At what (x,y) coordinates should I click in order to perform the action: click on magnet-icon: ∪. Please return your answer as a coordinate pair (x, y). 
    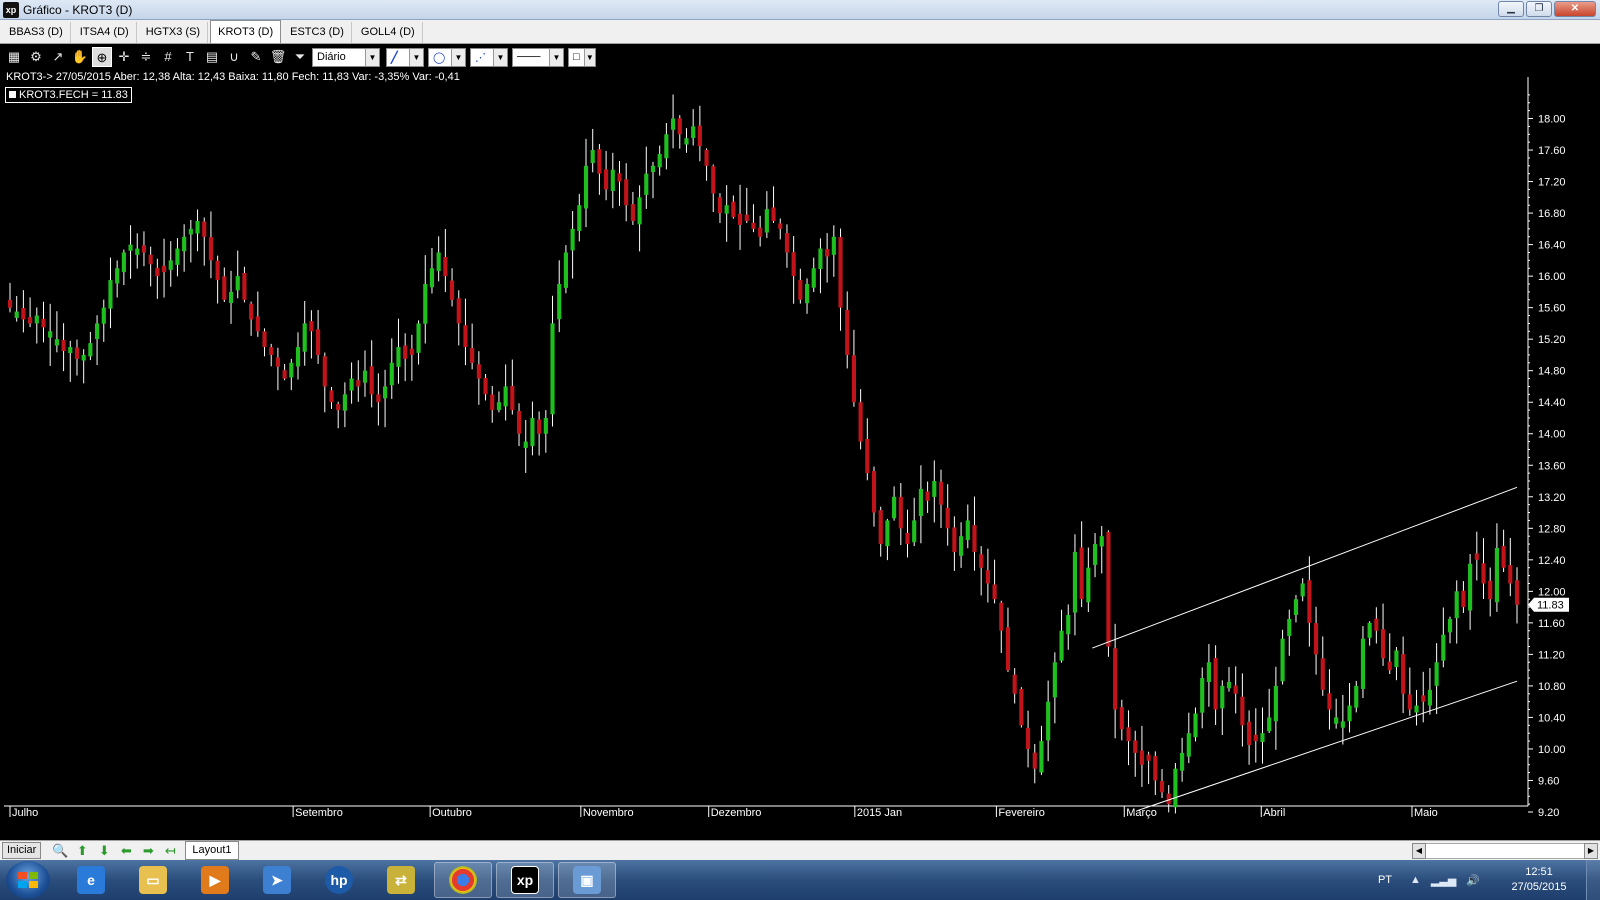
    Looking at the image, I should click on (234, 57).